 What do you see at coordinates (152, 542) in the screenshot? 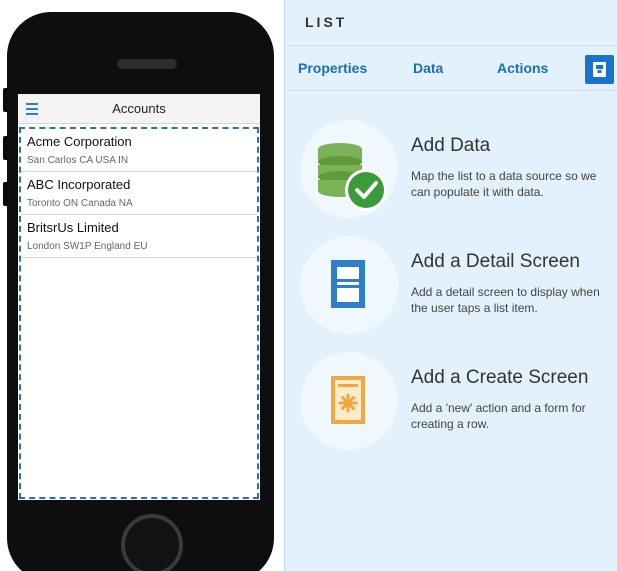
I see `phone-home-button` at bounding box center [152, 542].